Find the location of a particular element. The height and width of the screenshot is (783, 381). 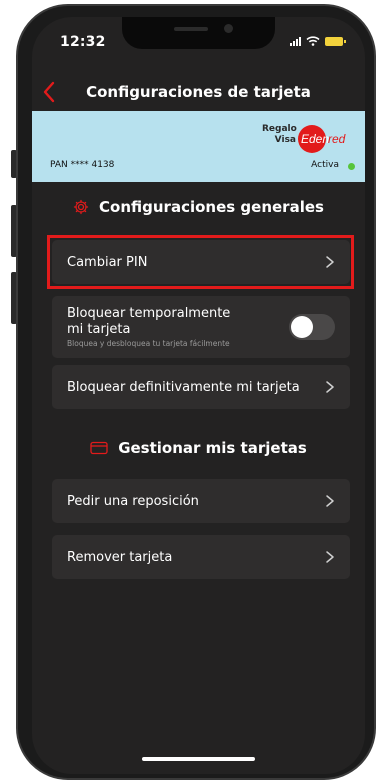

brand-line1: Regalo is located at coordinates (279, 129).